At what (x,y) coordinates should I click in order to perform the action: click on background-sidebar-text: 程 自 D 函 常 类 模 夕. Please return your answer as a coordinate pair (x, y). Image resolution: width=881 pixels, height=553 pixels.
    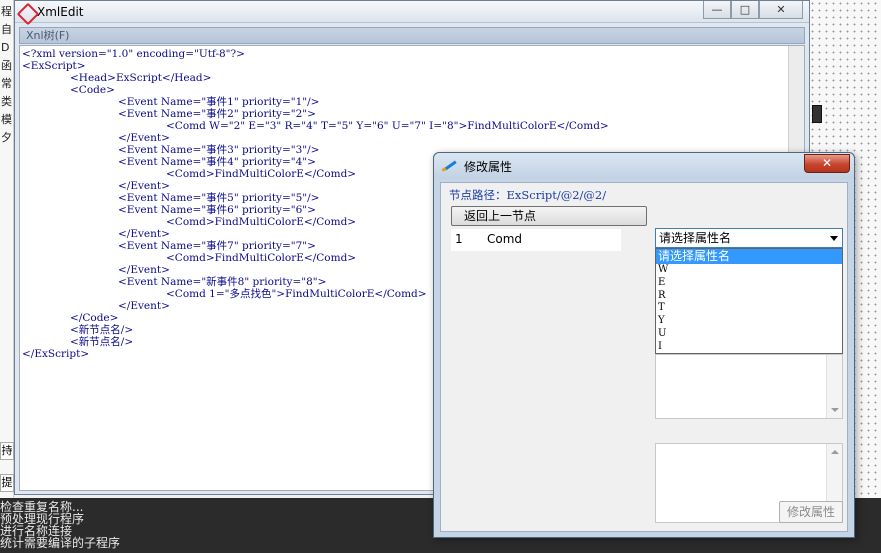
    Looking at the image, I should click on (7, 75).